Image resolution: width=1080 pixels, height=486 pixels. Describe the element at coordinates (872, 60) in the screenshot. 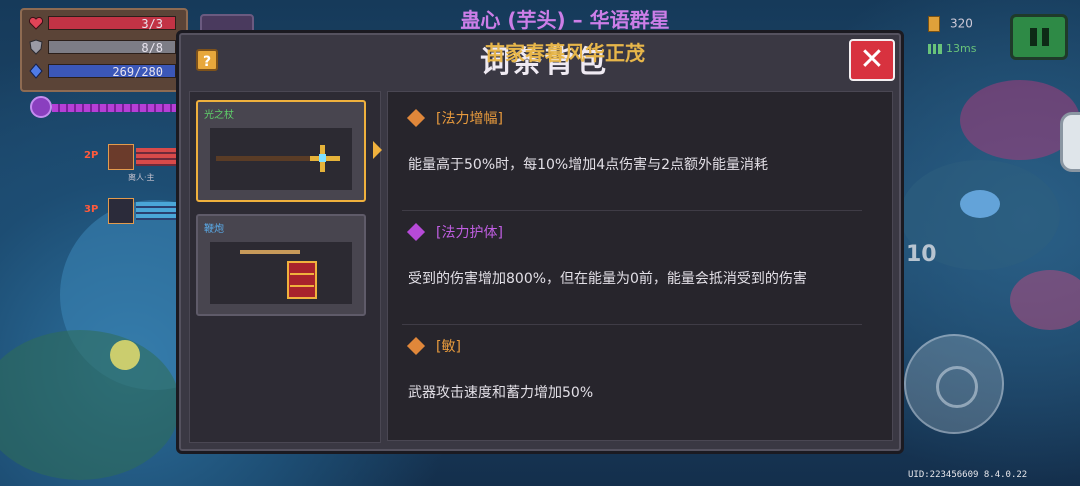

I see `close-button: ✕` at that location.